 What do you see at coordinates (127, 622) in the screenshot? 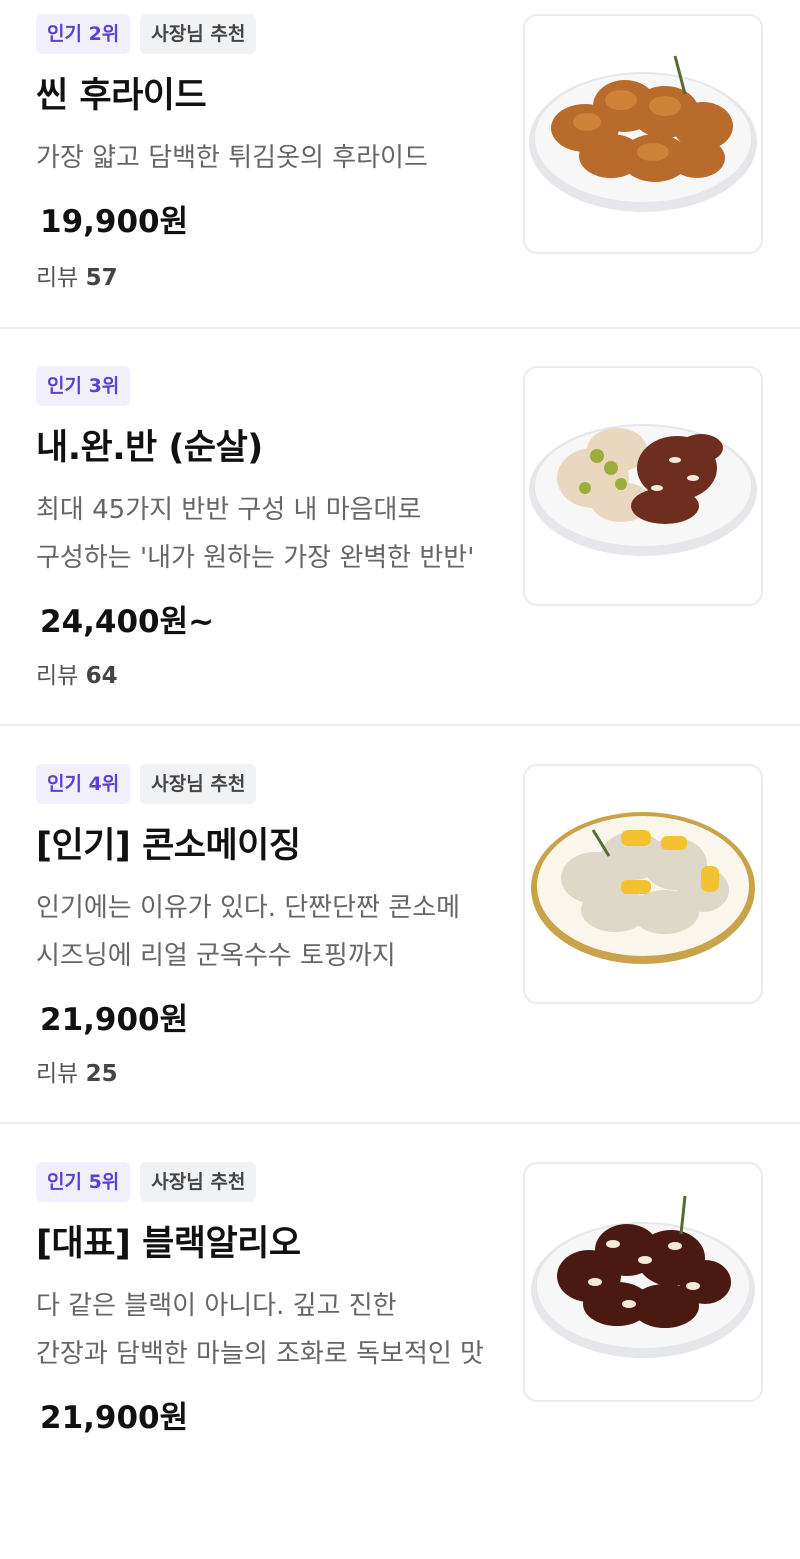
I see `menu-price: 24,400원~` at bounding box center [127, 622].